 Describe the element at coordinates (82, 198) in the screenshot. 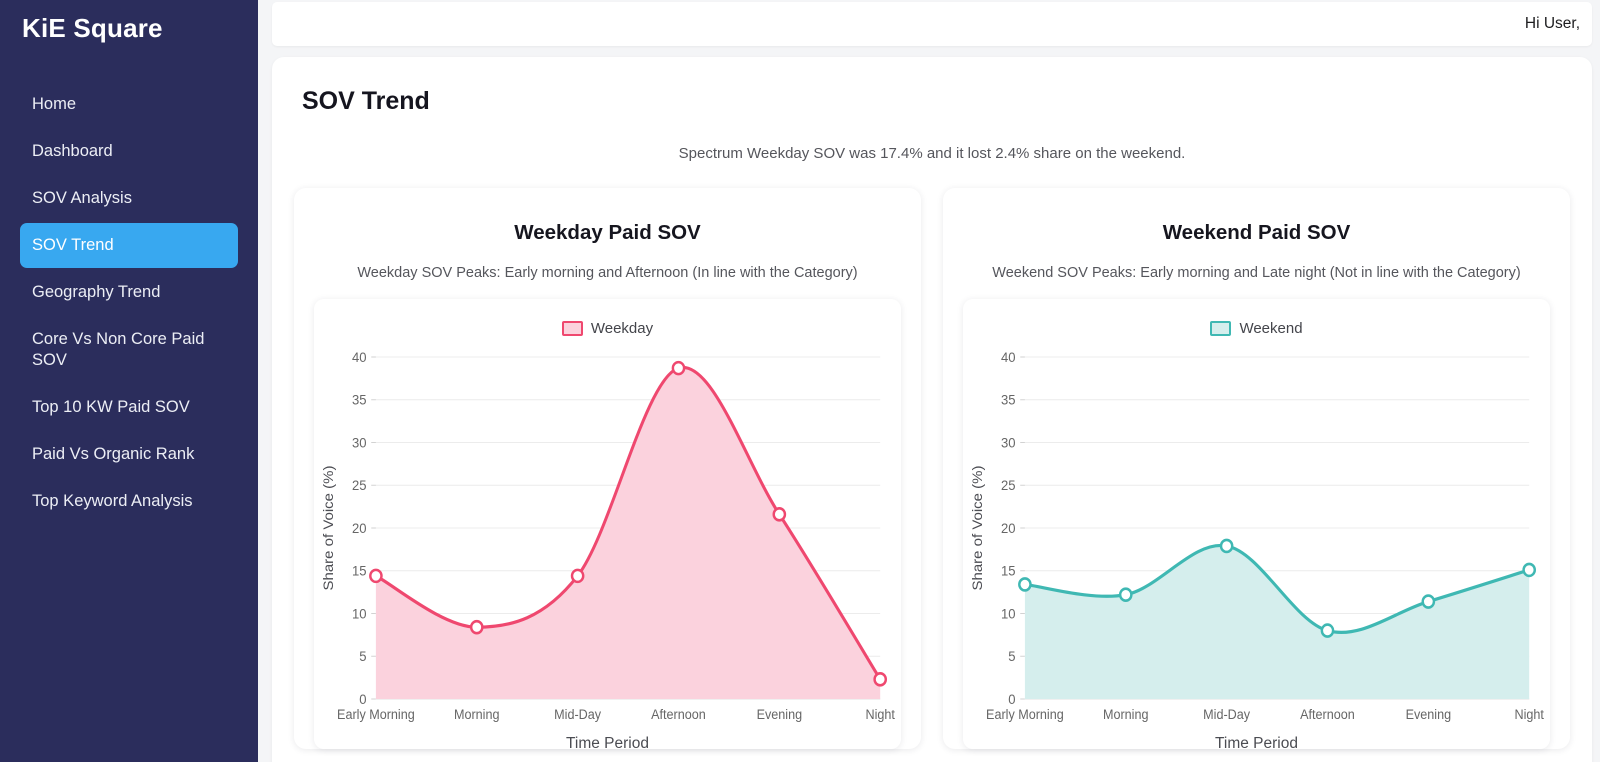

I see `sidebar-item-label: SOV Analysis` at that location.